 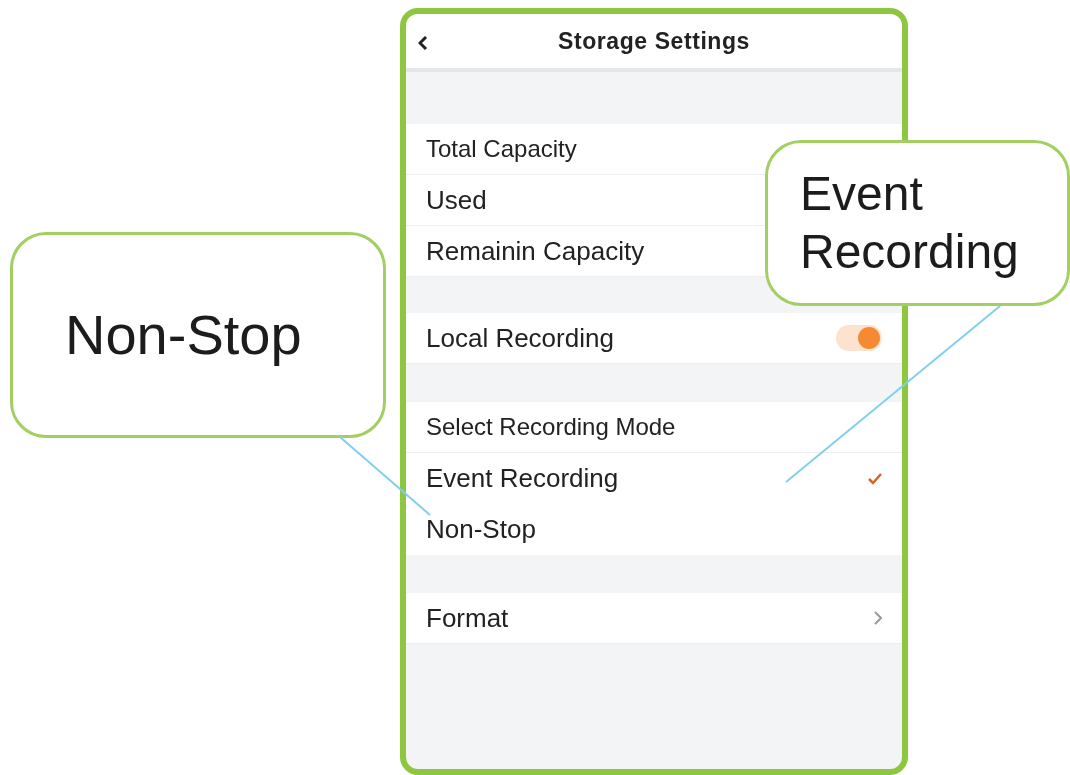 I want to click on callout-bubble: Event Recording, so click(x=917, y=223).